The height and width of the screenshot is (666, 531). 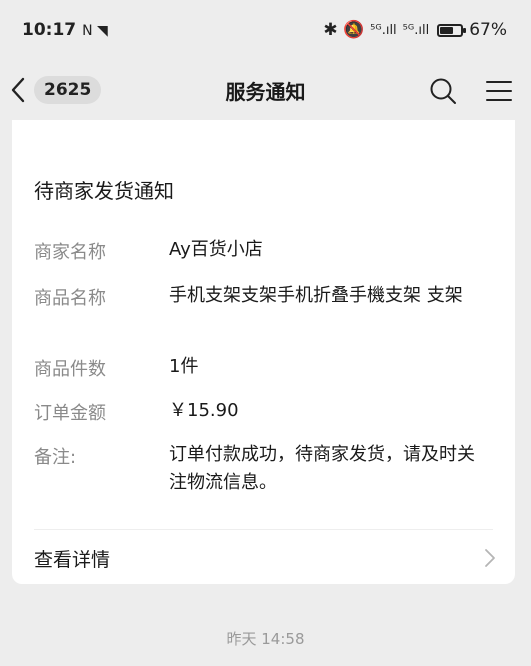 I want to click on order-amount-value: ￥15.90, so click(x=204, y=410).